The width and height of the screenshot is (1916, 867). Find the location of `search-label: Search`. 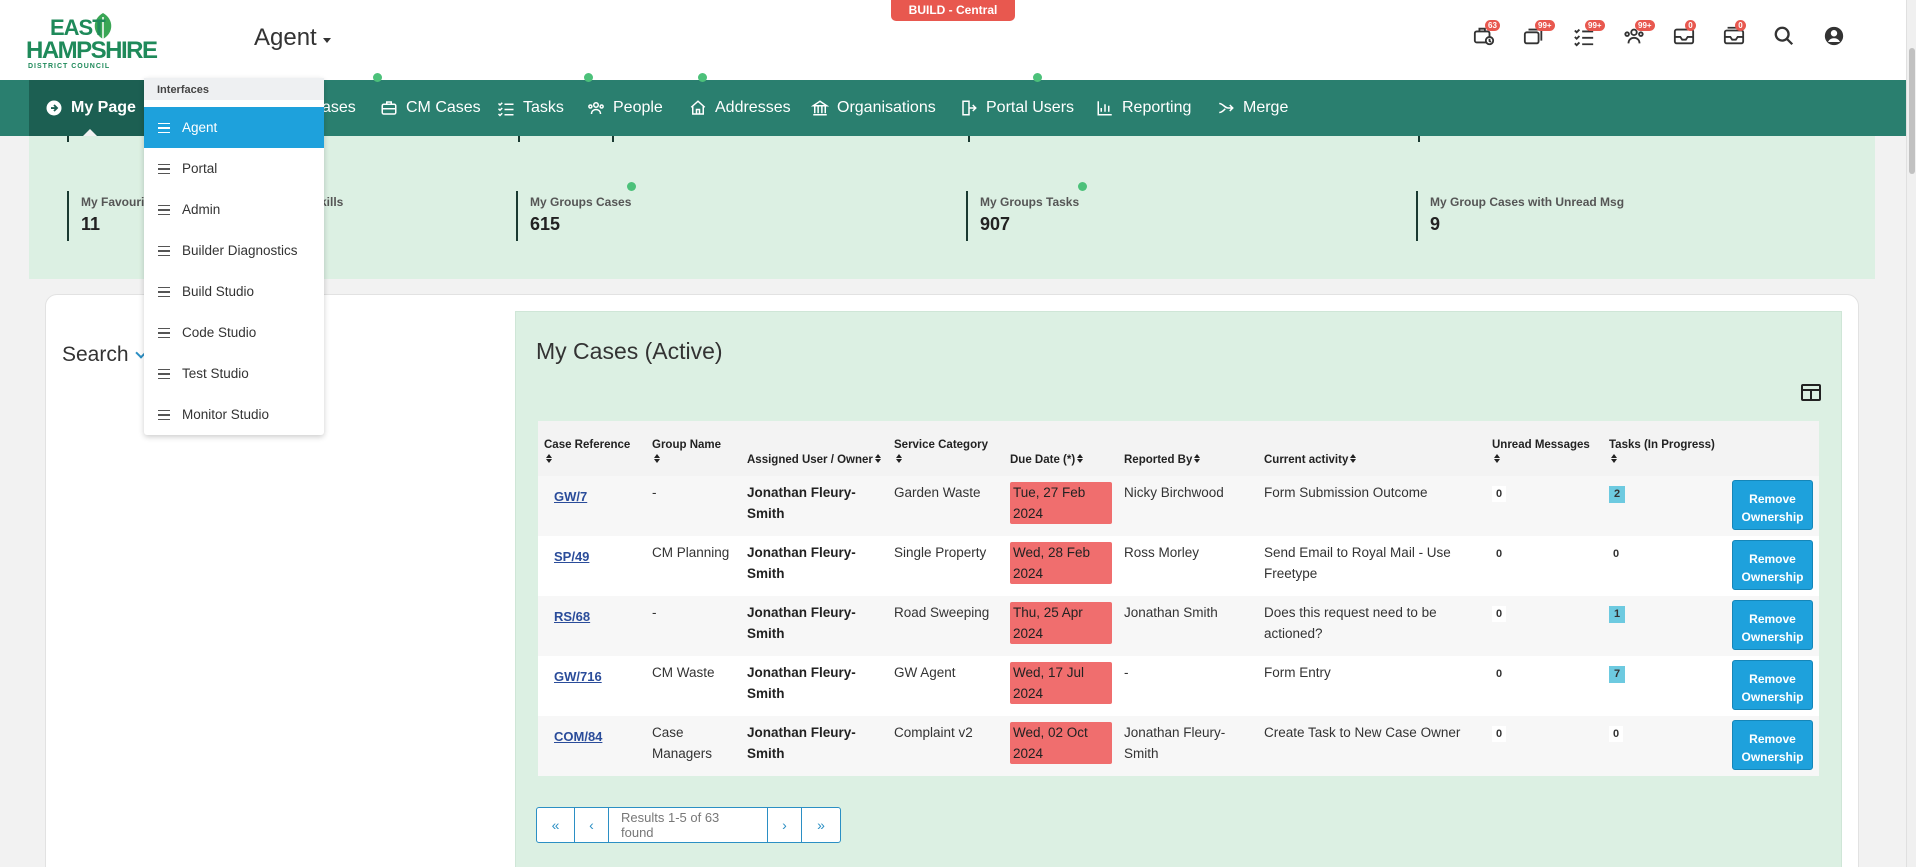

search-label: Search is located at coordinates (95, 354).